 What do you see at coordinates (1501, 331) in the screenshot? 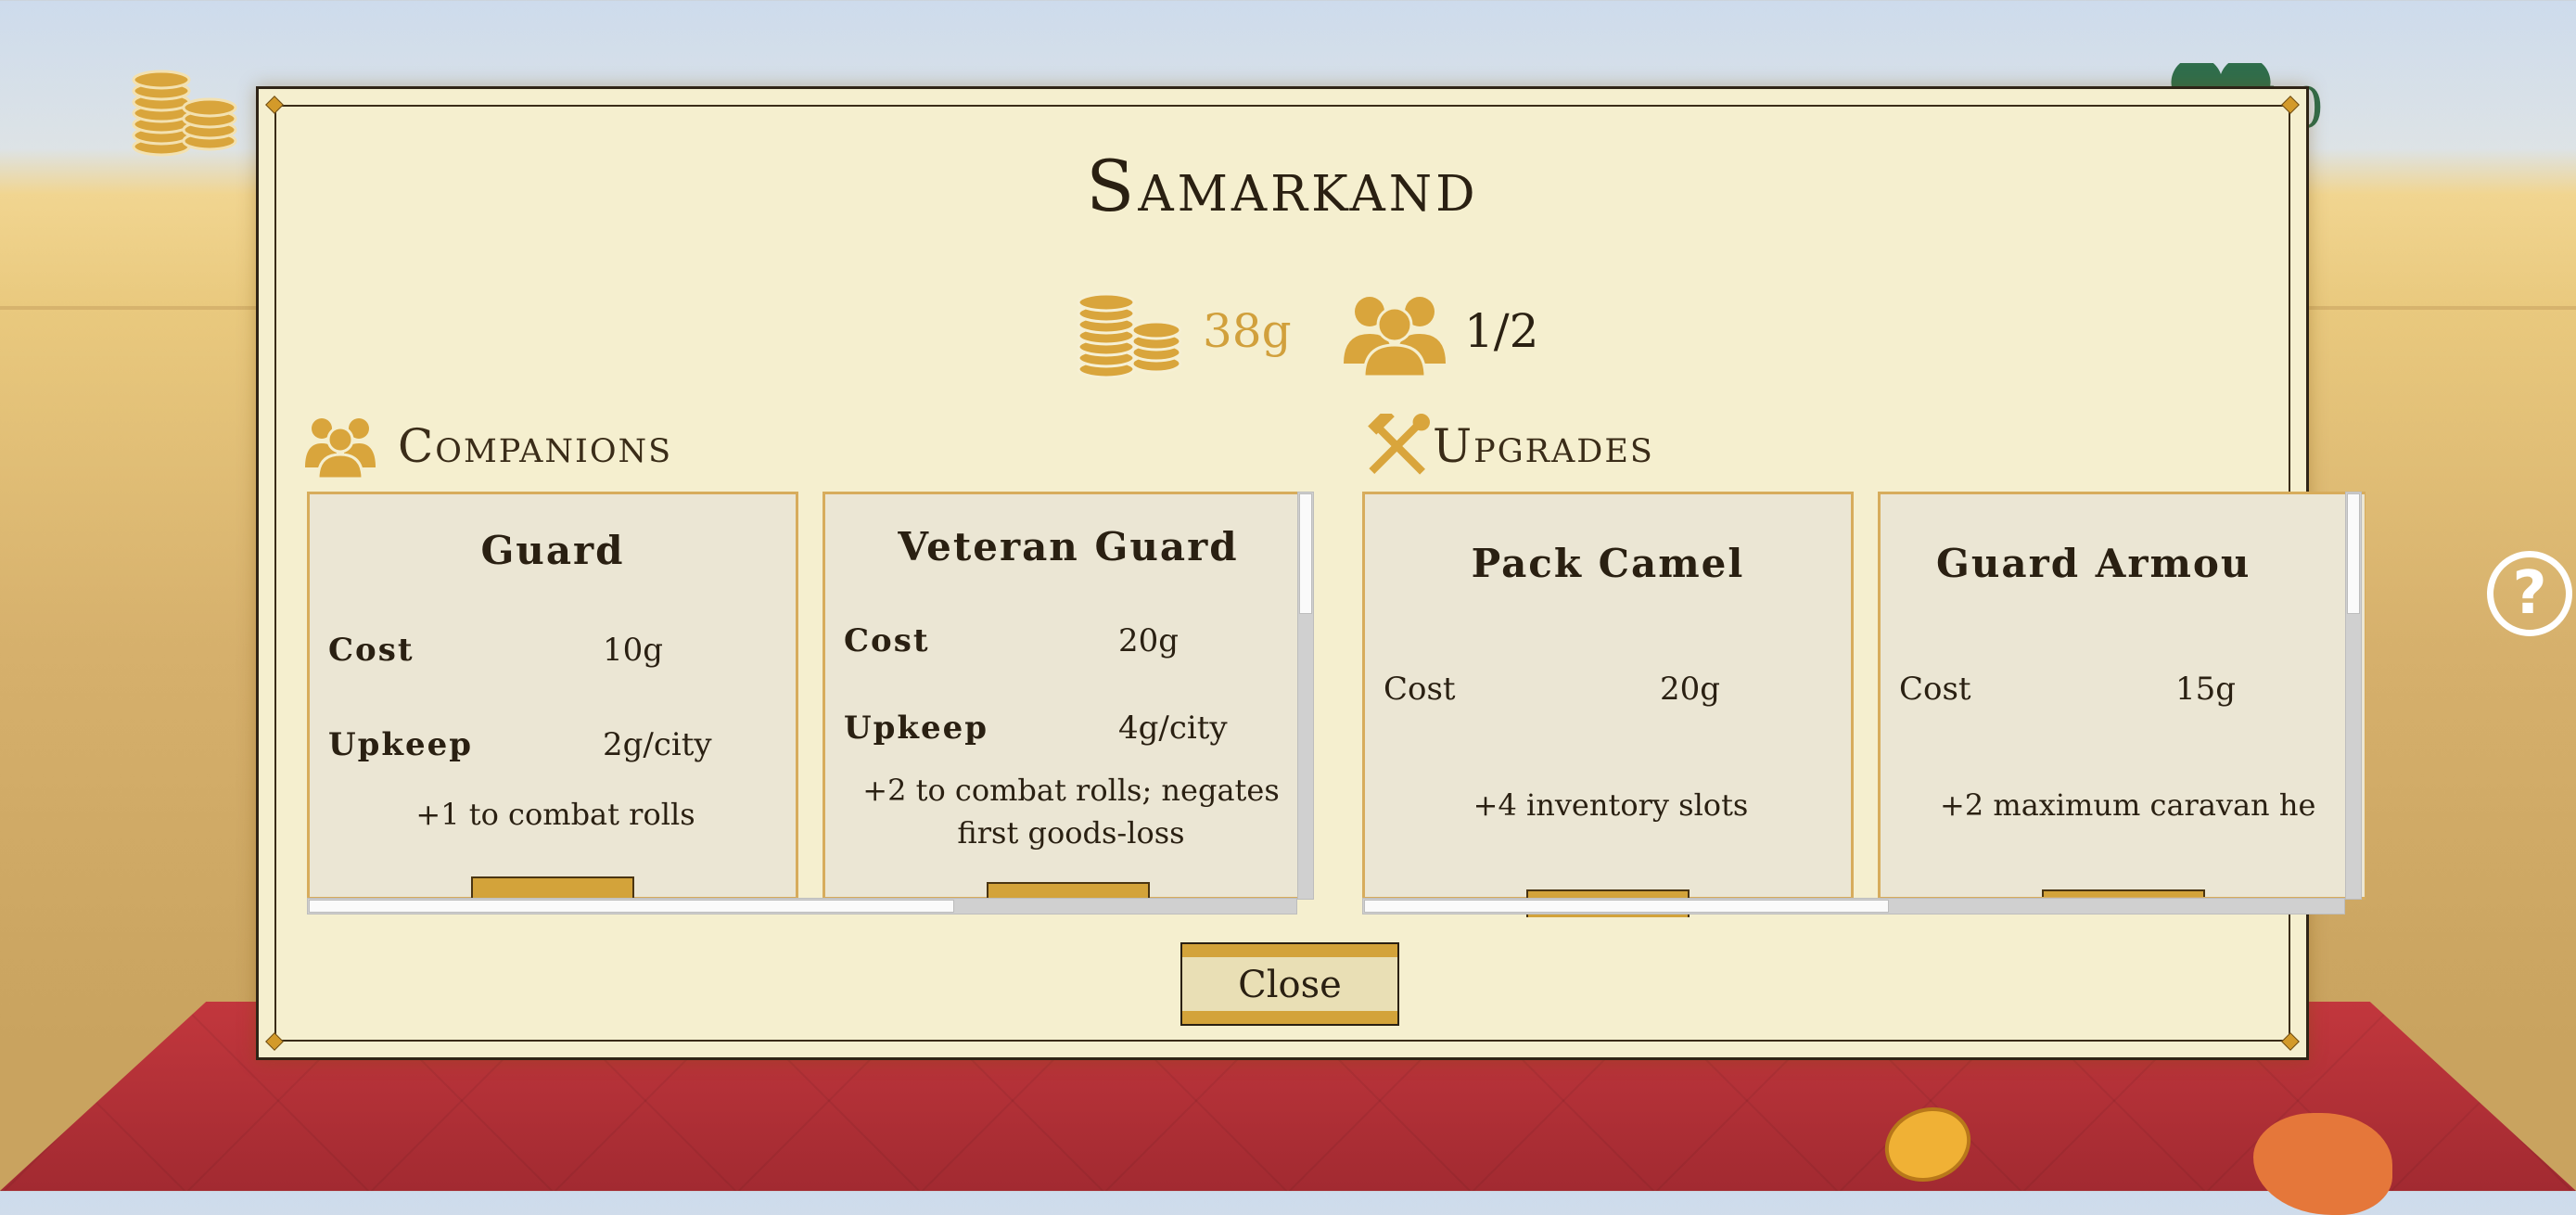
I see `party-size: 1/2` at bounding box center [1501, 331].